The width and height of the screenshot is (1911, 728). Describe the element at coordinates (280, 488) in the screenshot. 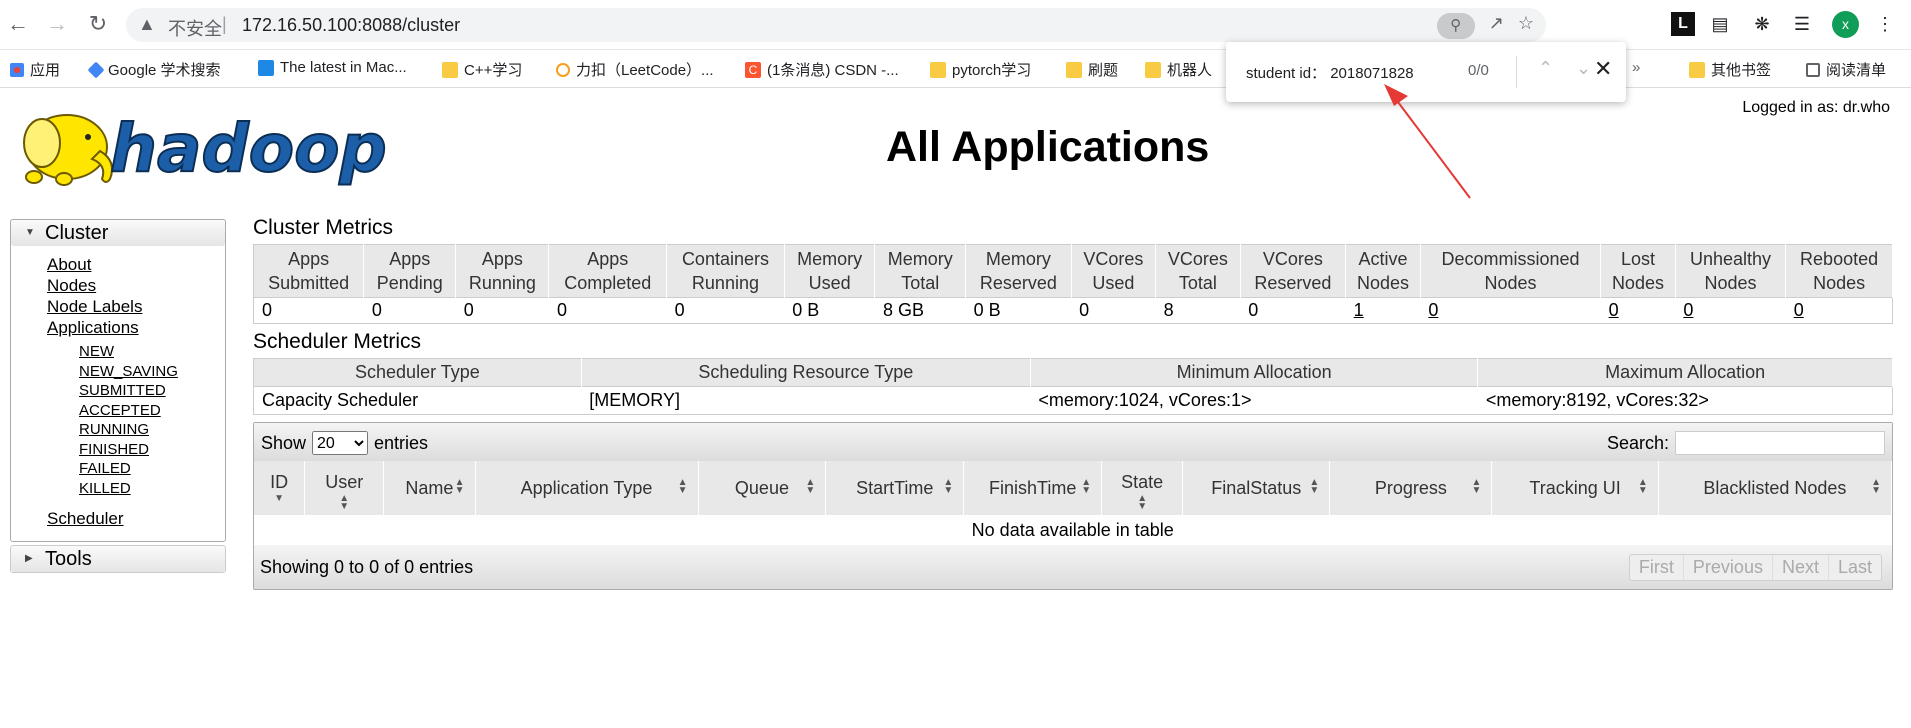

I see `column-header: ID ▼` at that location.